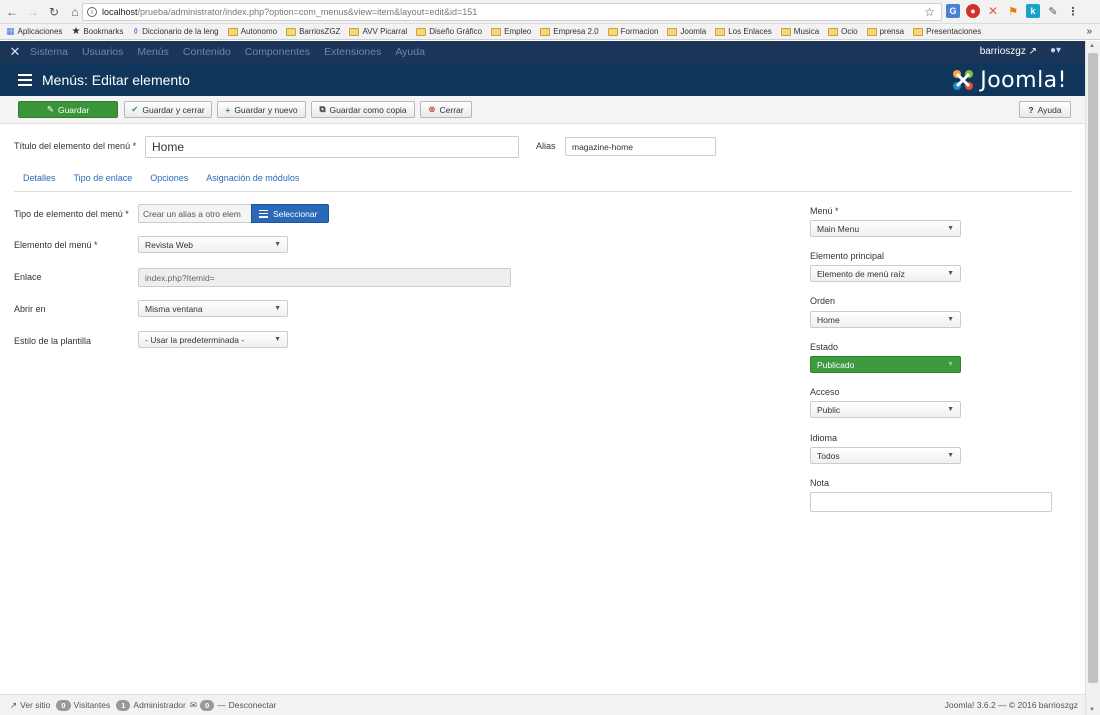 Image resolution: width=1100 pixels, height=715 pixels. I want to click on status-select: Publicado ▼, so click(885, 364).